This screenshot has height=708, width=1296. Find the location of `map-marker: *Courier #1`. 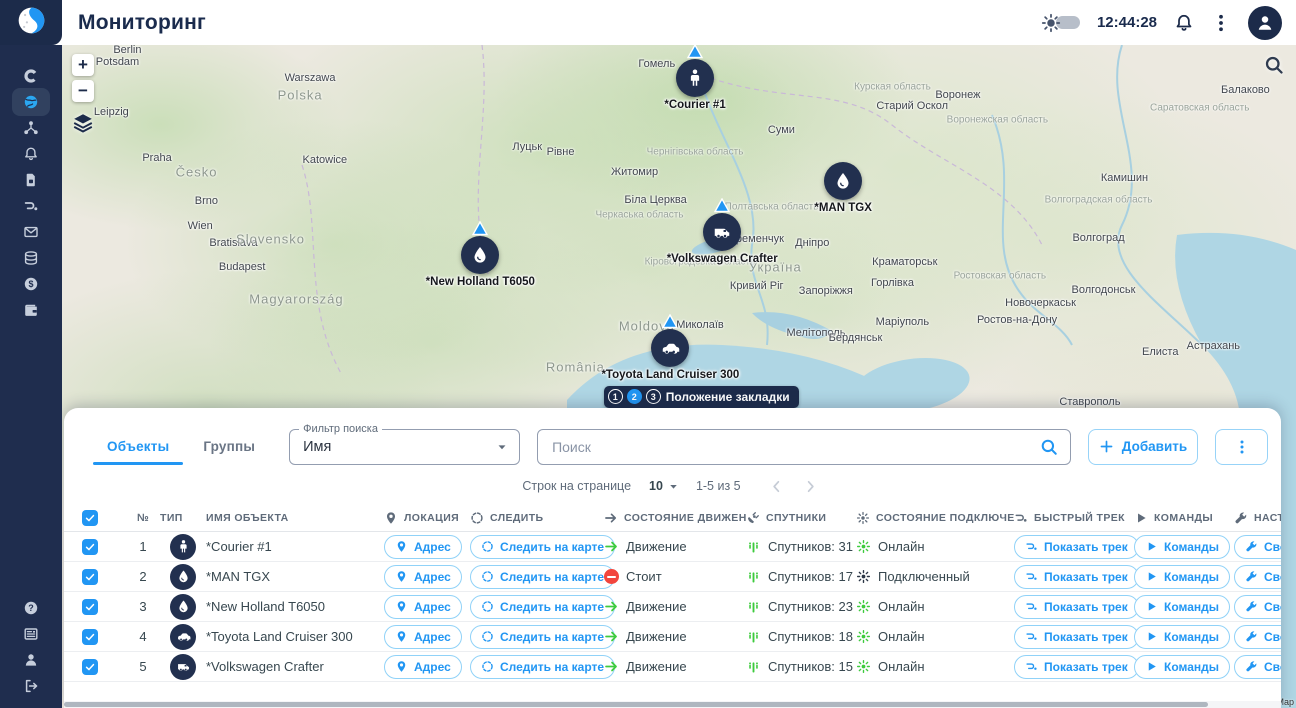

map-marker: *Courier #1 is located at coordinates (695, 77).